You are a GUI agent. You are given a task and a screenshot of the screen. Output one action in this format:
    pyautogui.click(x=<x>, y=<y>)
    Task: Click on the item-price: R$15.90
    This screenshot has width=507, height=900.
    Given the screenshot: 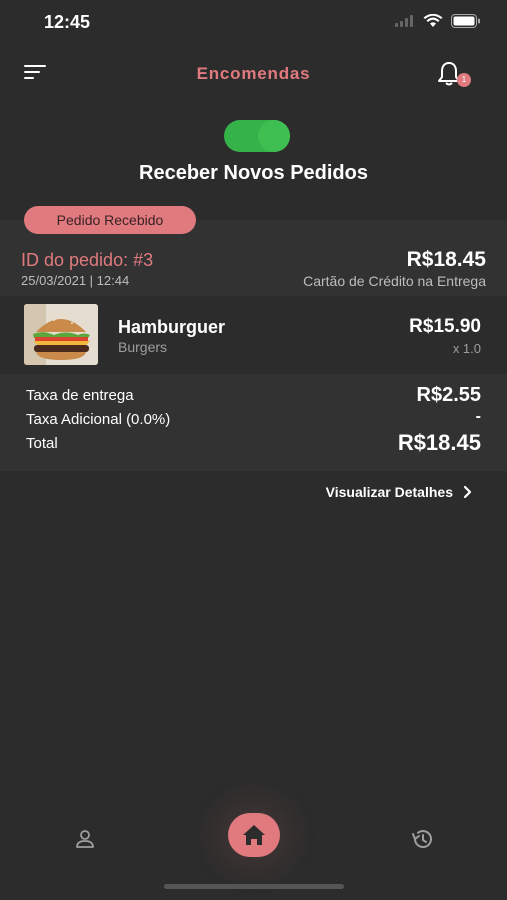 What is the action you would take?
    pyautogui.click(x=445, y=326)
    